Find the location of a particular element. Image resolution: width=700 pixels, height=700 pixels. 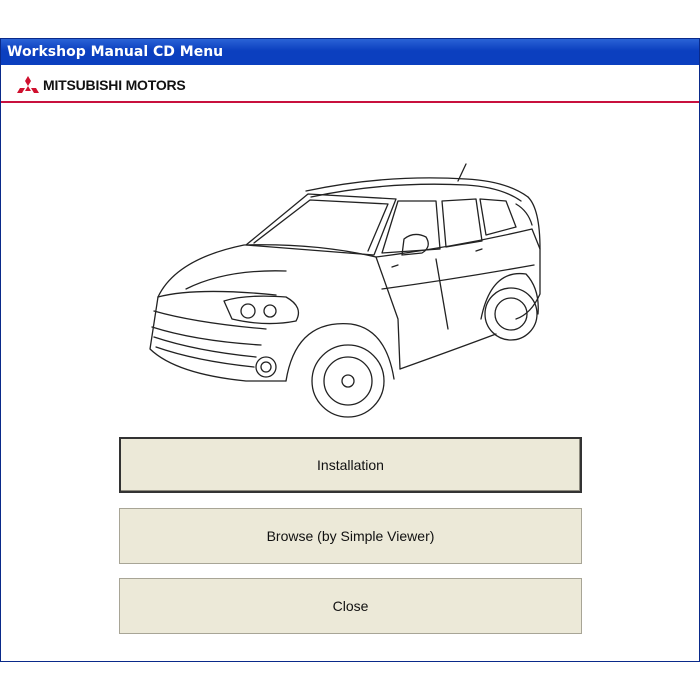

close-button-label: Close is located at coordinates (350, 606).